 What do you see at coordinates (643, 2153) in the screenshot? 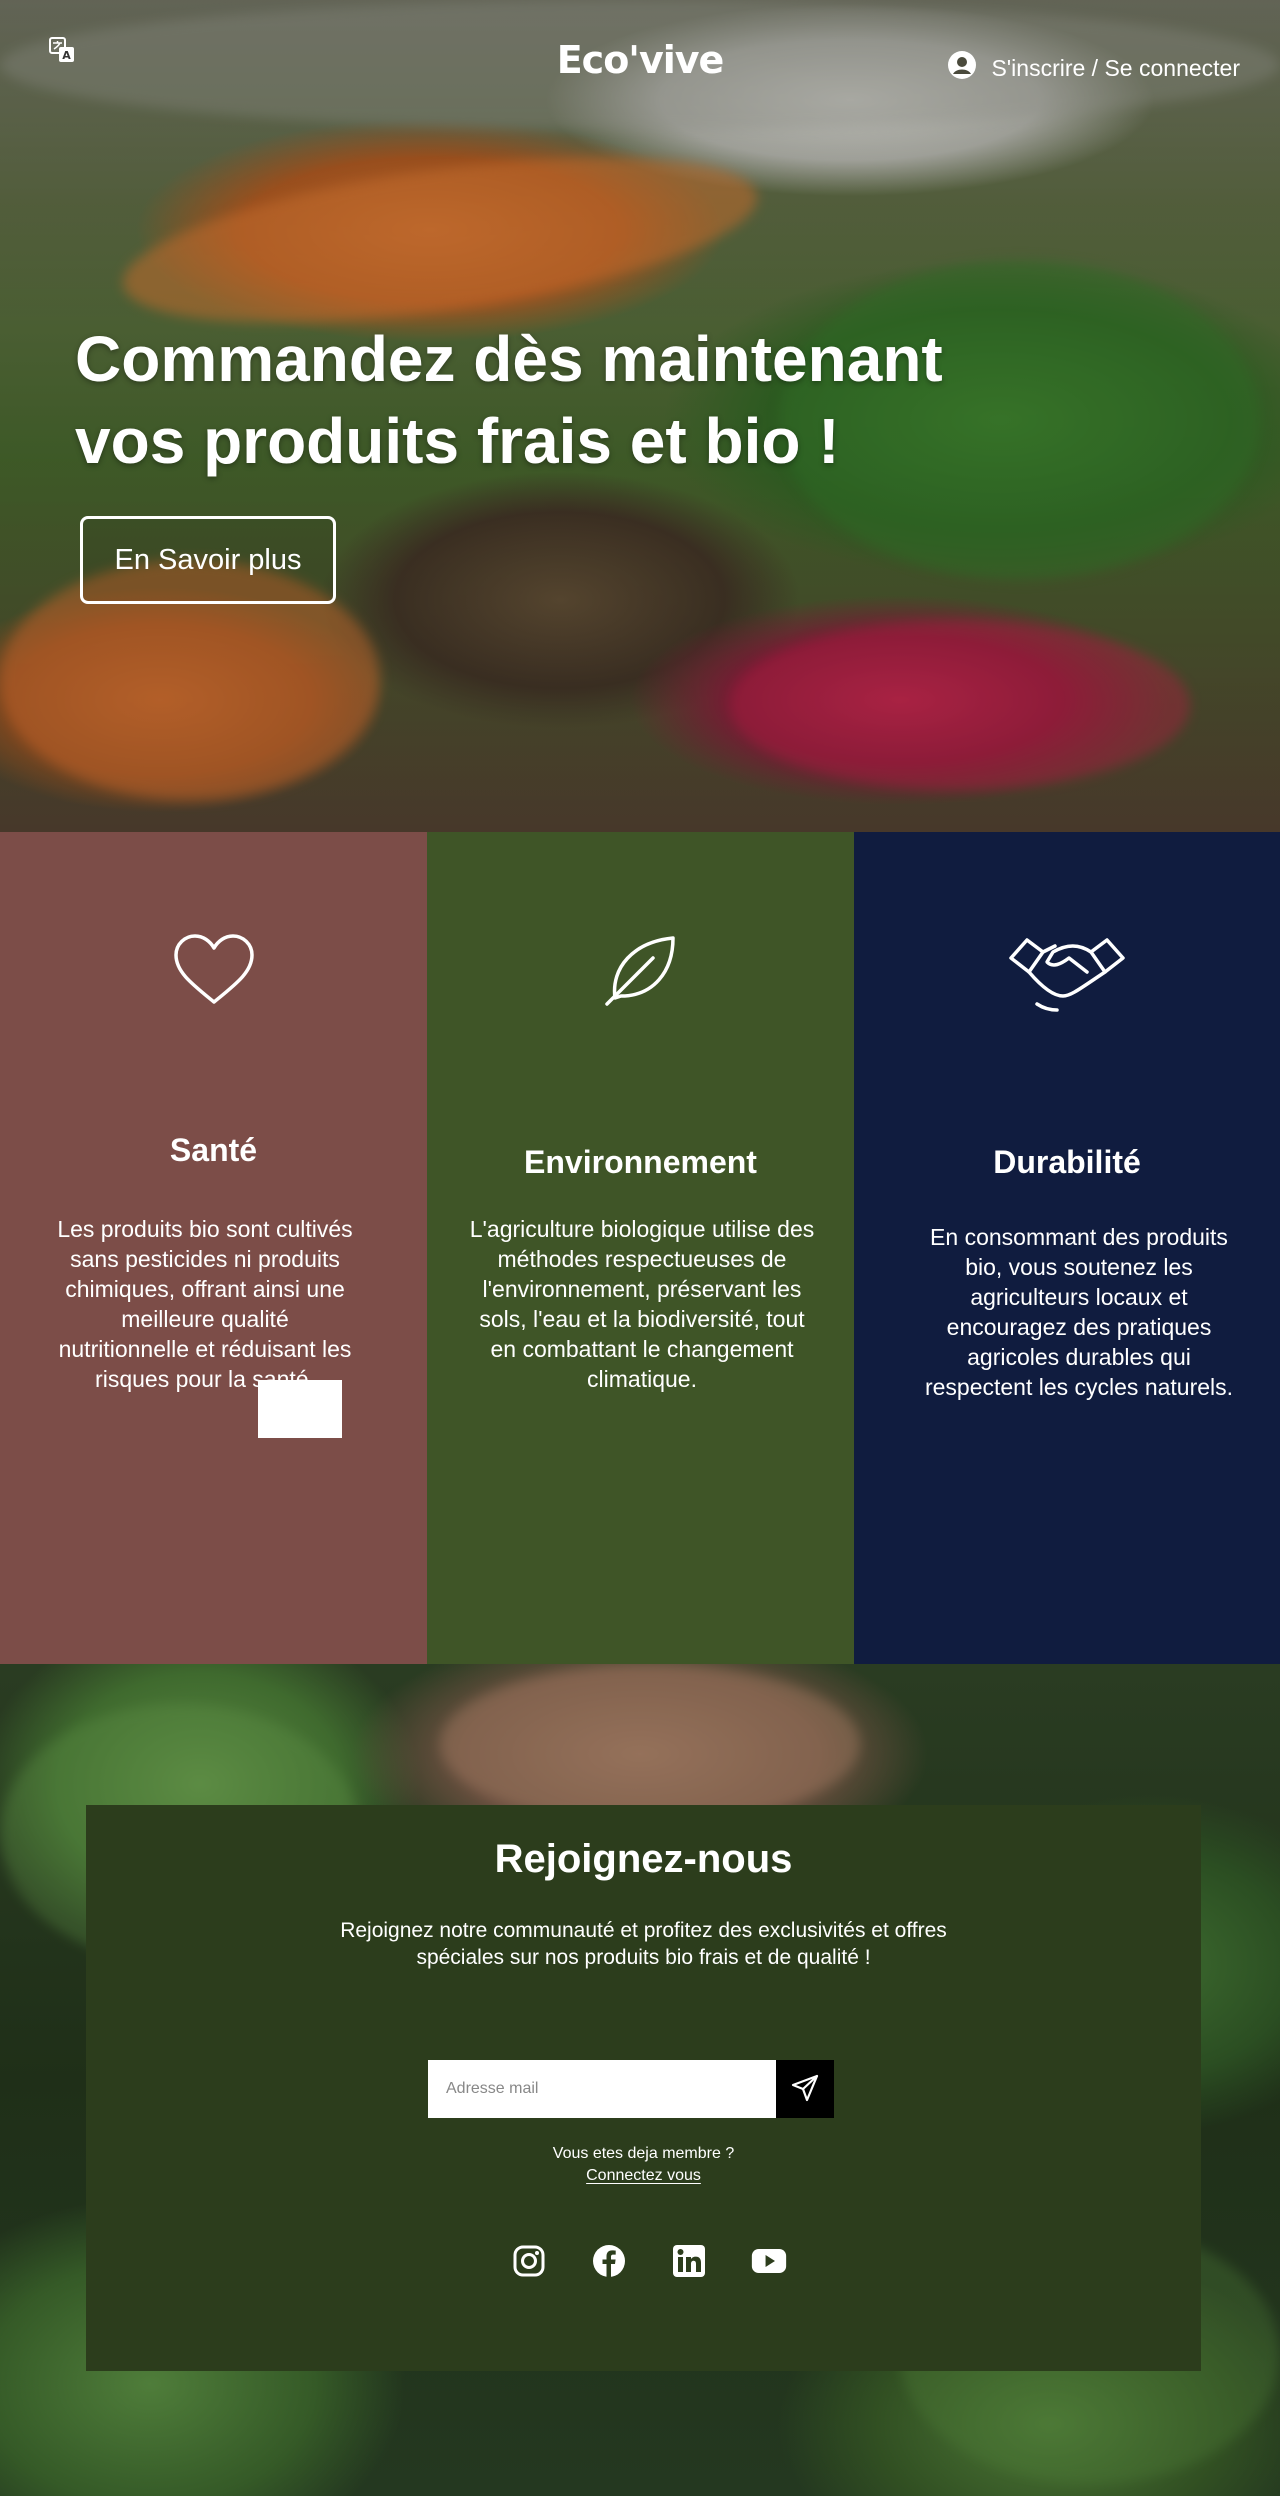
I see `member-question: Vous etes deja membre ?` at bounding box center [643, 2153].